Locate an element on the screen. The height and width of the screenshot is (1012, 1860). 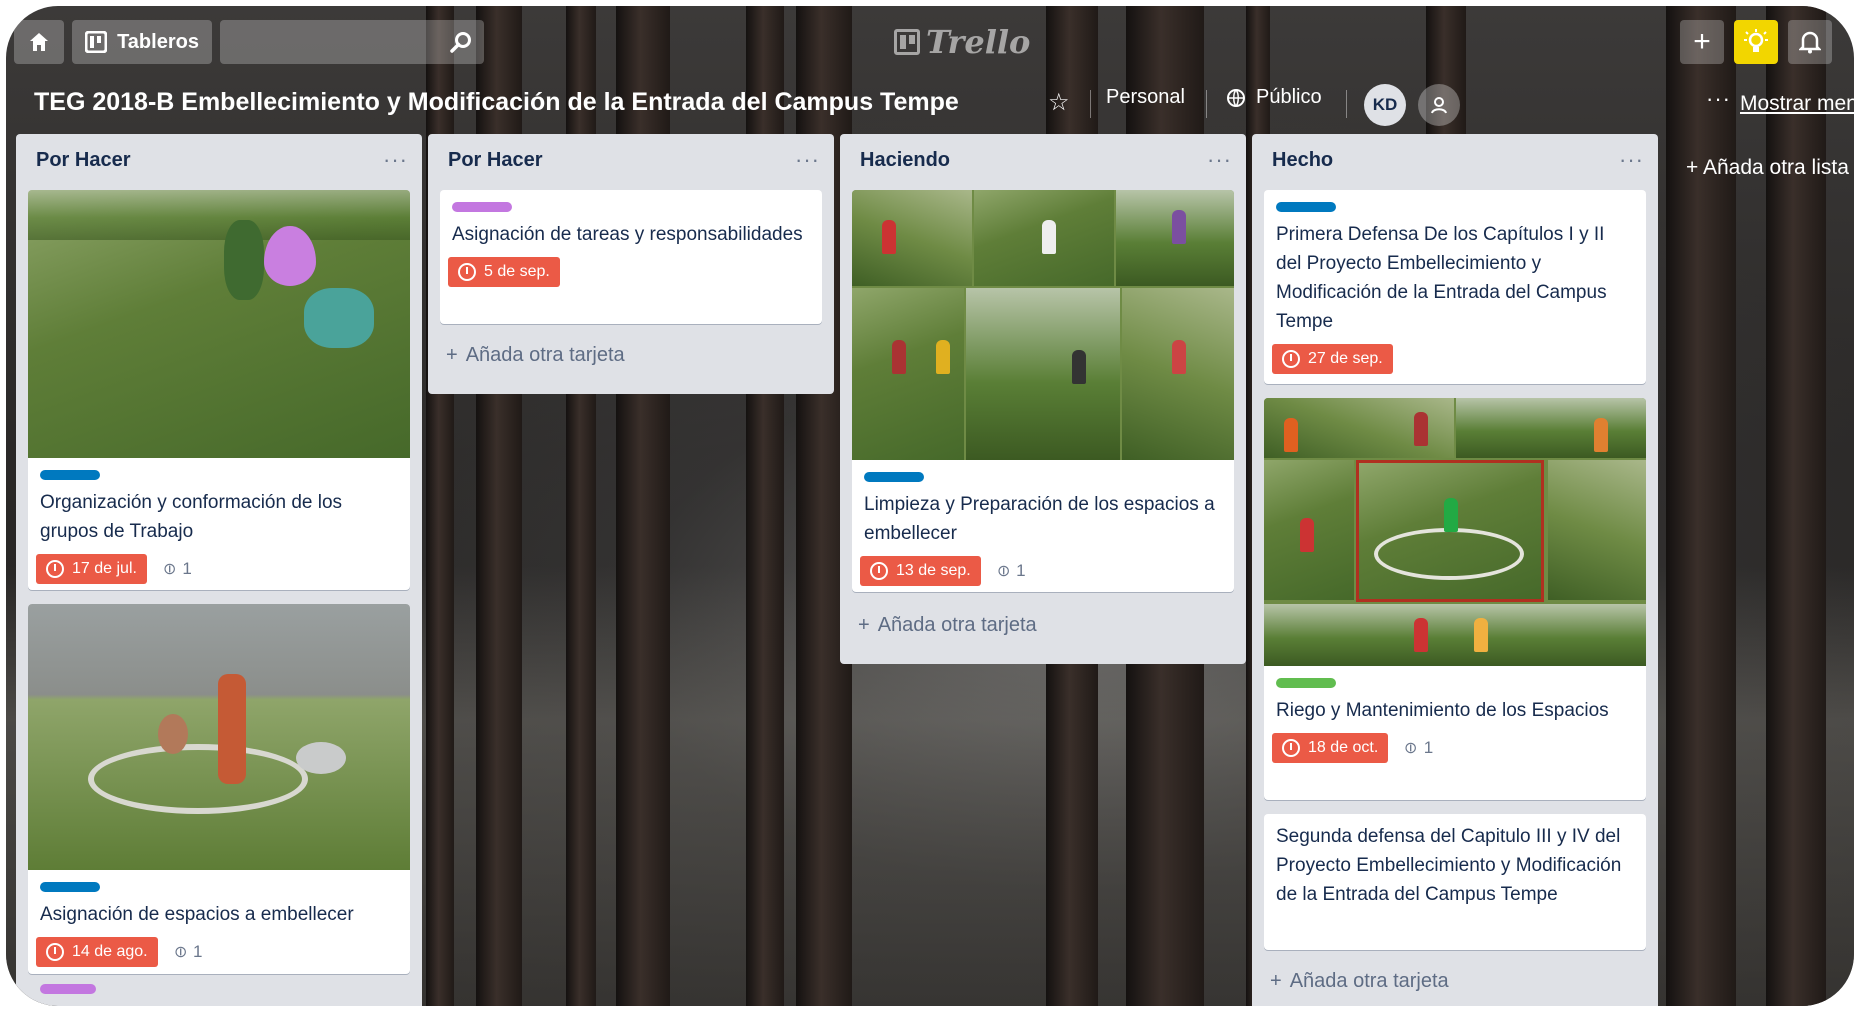
bell-icon is located at coordinates (1810, 42).